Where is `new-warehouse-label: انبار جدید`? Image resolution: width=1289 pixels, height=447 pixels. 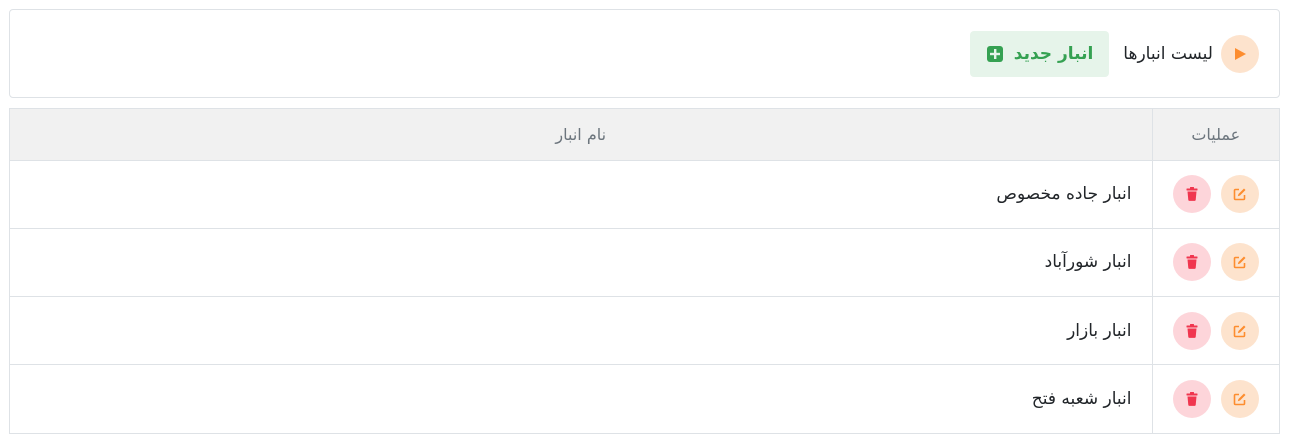 new-warehouse-label: انبار جدید is located at coordinates (1053, 53).